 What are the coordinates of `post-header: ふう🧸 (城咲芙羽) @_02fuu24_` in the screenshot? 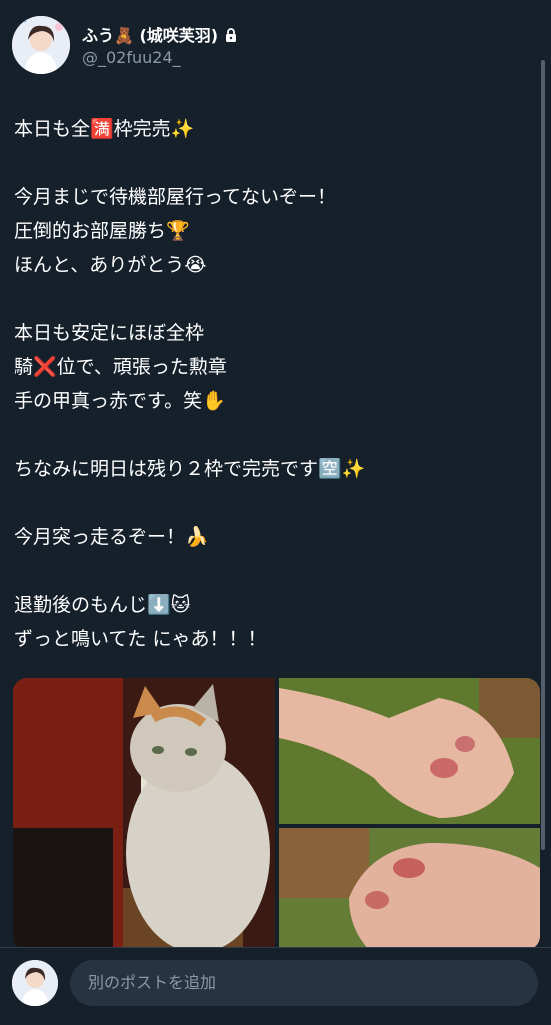 It's located at (272, 46).